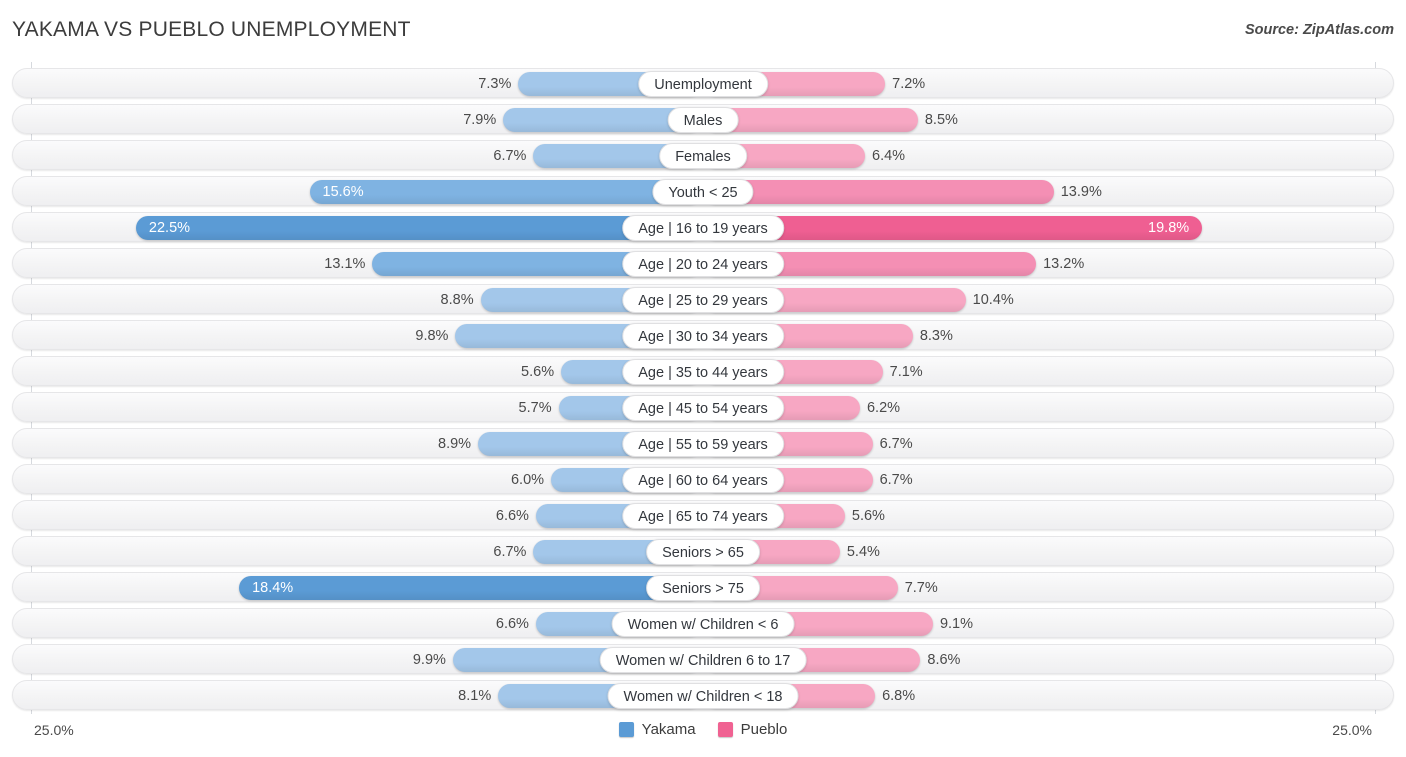 Image resolution: width=1406 pixels, height=757 pixels. I want to click on table-row: 8.1% 6.8% Women w/ Children < 18, so click(703, 695).